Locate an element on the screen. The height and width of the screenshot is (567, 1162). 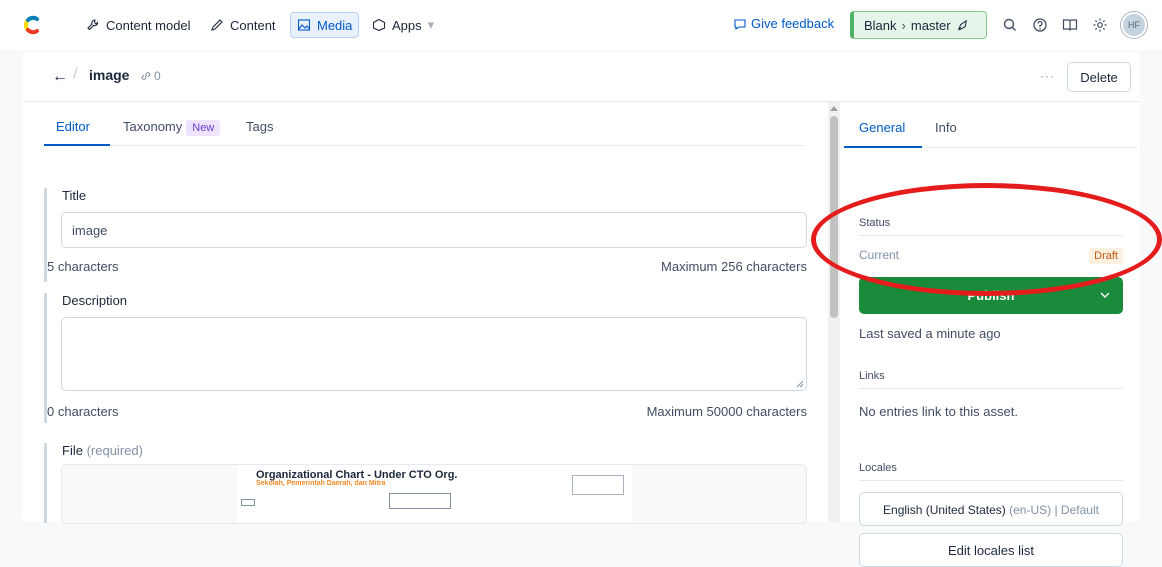
file-label: File (required) is located at coordinates (102, 450).